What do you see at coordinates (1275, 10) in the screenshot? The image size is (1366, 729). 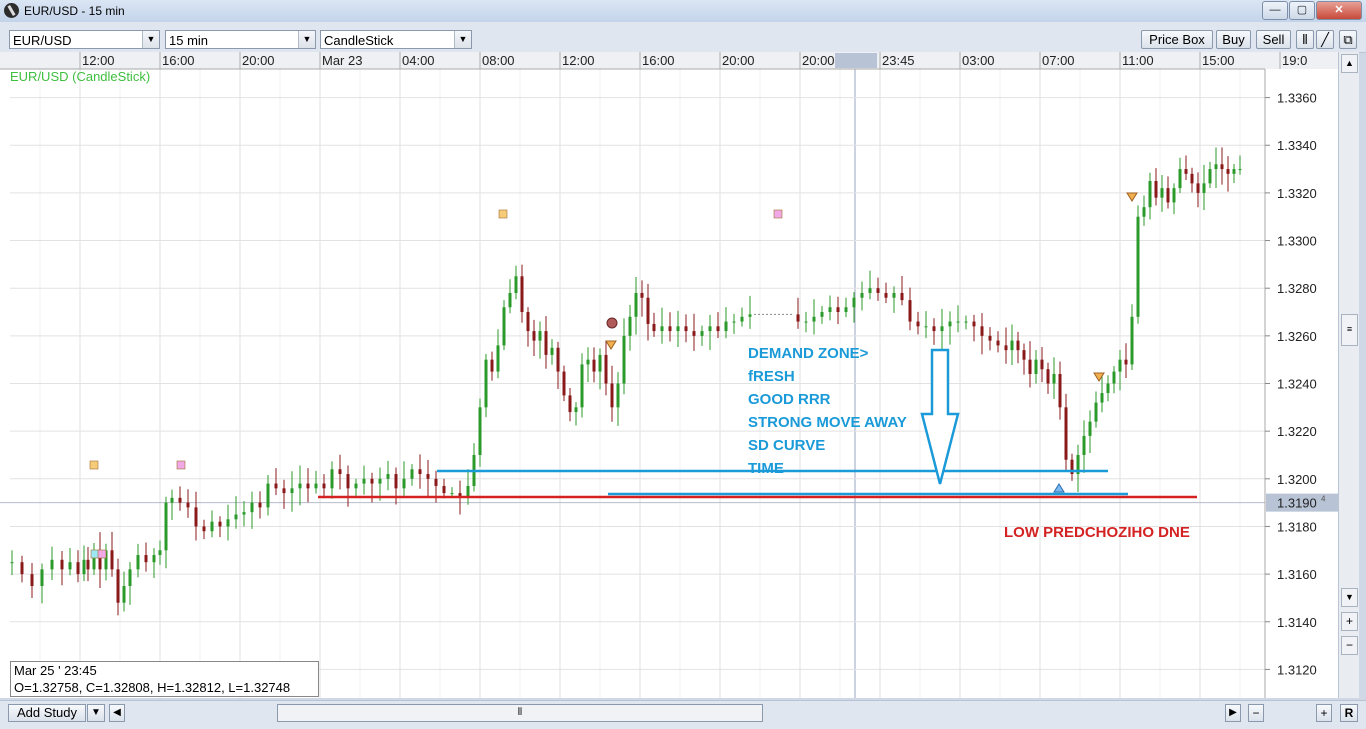 I see `minimize-button: —` at bounding box center [1275, 10].